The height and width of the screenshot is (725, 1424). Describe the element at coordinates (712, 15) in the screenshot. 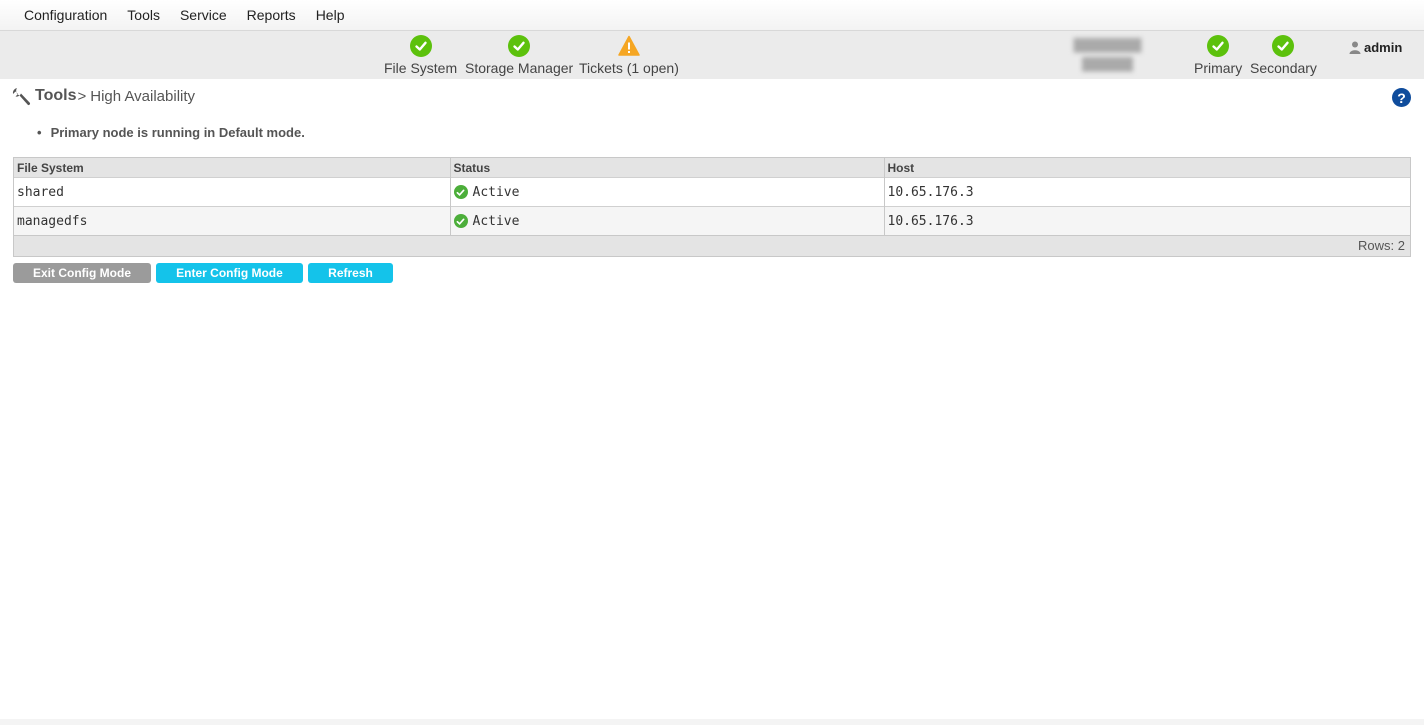

I see `menu-bar: Configuration Tools Service Reports Help` at that location.